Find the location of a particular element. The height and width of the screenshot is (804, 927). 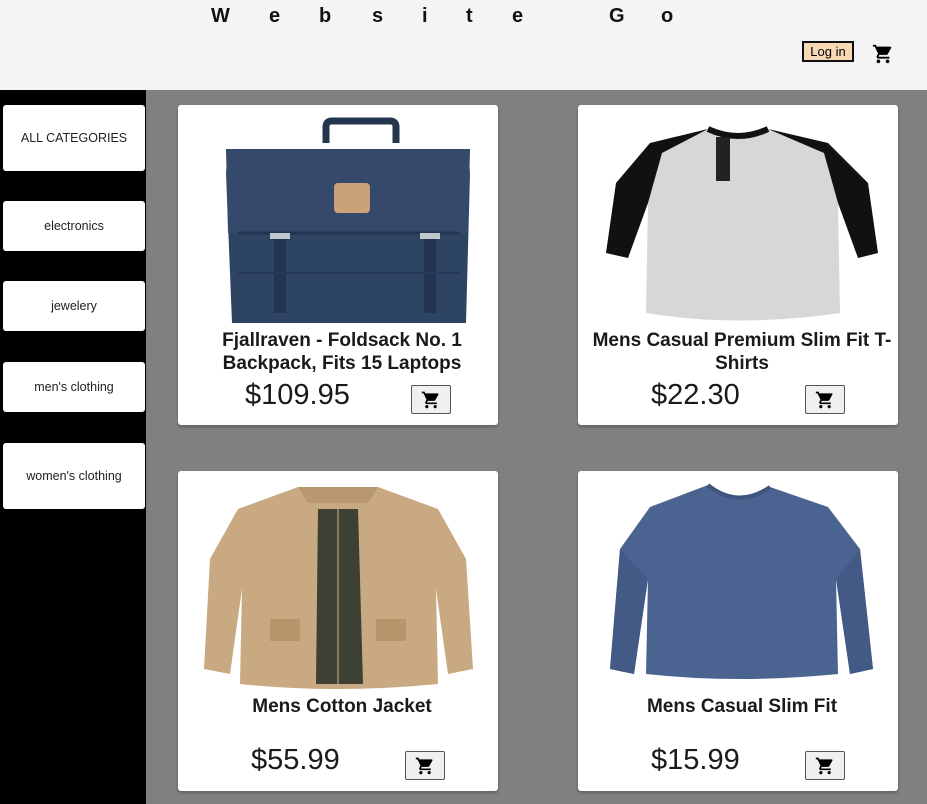

product-image-backpack is located at coordinates (338, 220).